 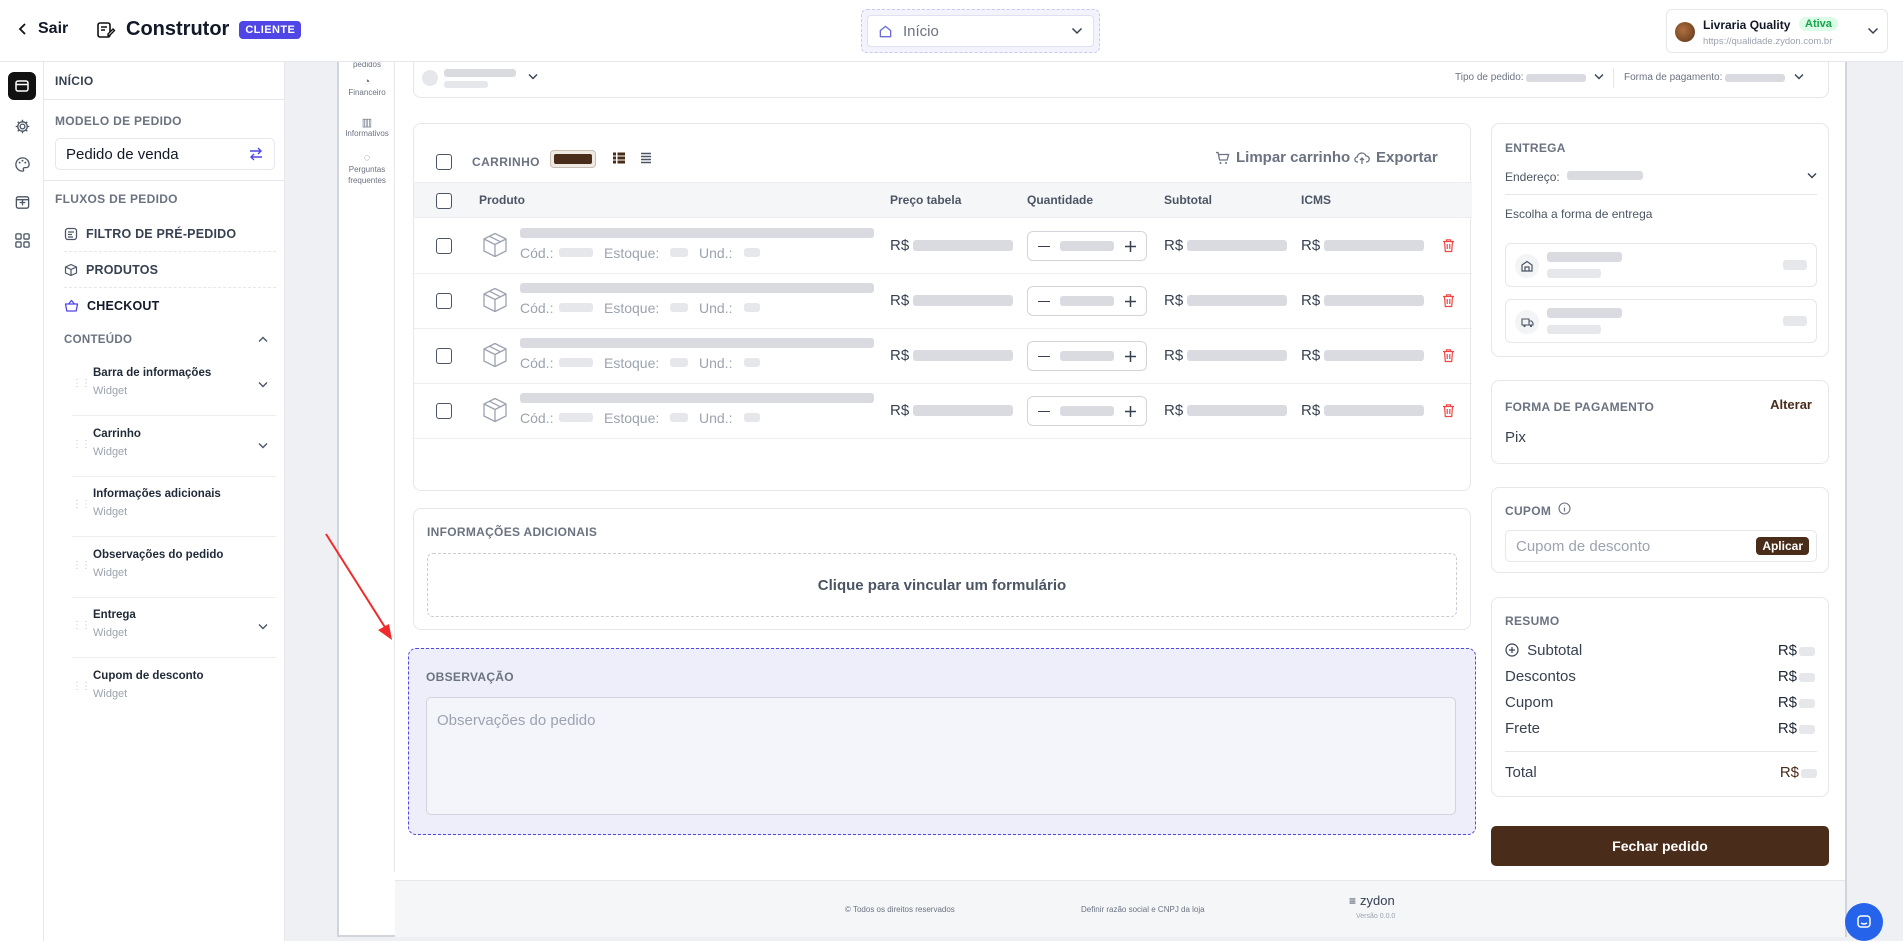 I want to click on product-name-skeleton, so click(x=697, y=343).